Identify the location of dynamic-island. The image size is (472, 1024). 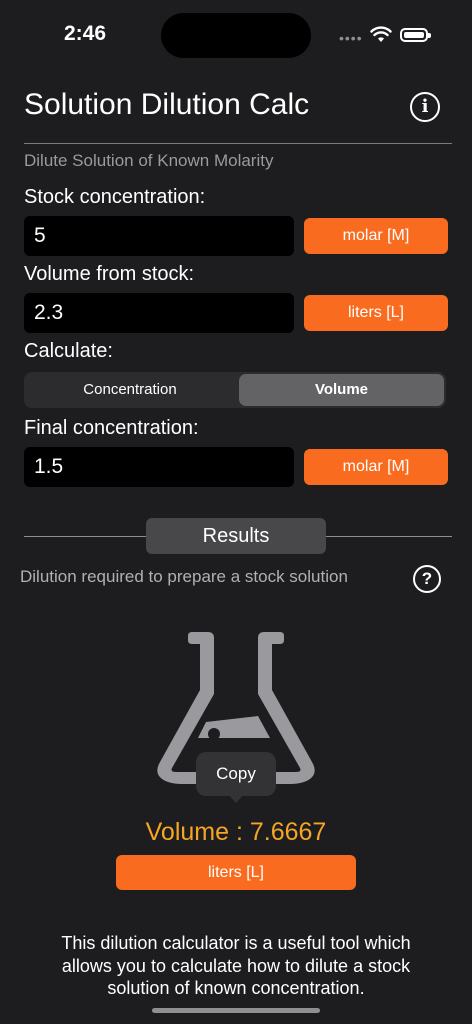
(236, 35).